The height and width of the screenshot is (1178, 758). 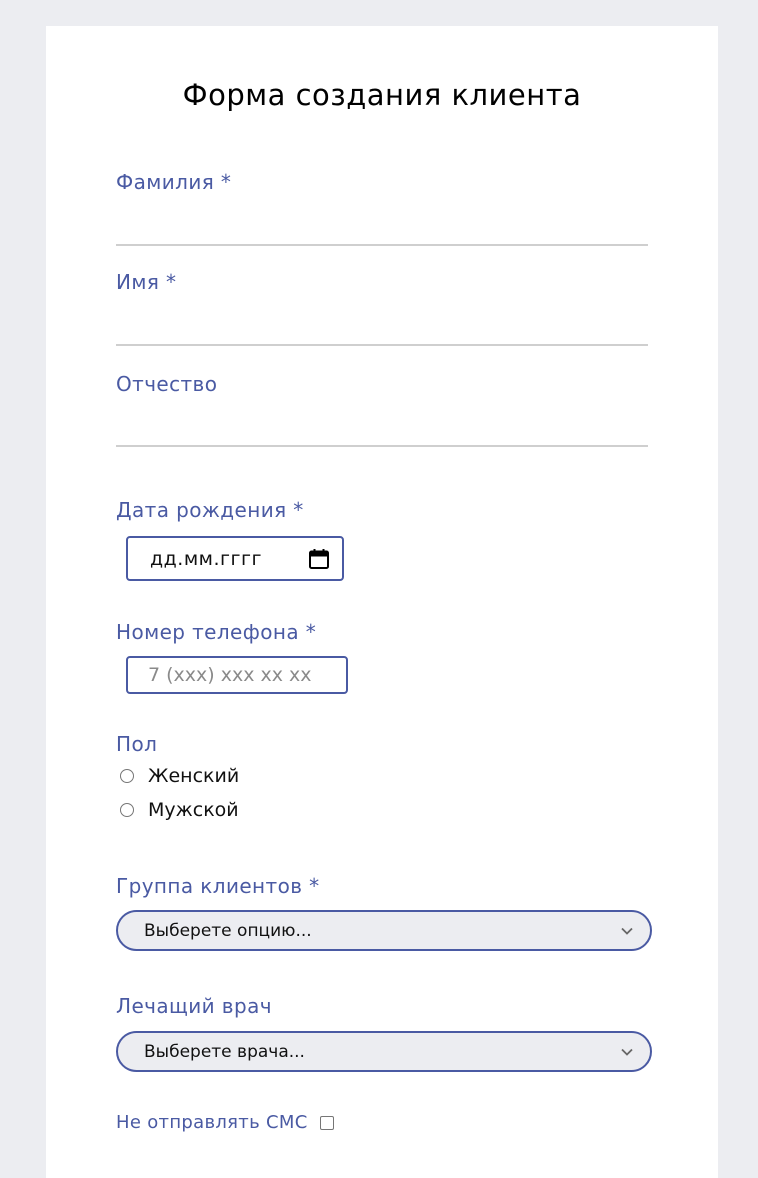 What do you see at coordinates (210, 510) in the screenshot?
I see `birth-date-label: Дата рождения *` at bounding box center [210, 510].